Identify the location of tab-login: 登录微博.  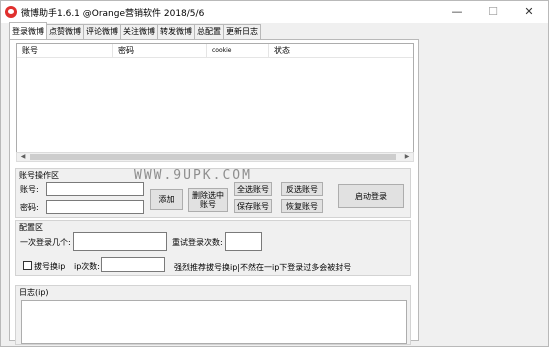
(28, 30).